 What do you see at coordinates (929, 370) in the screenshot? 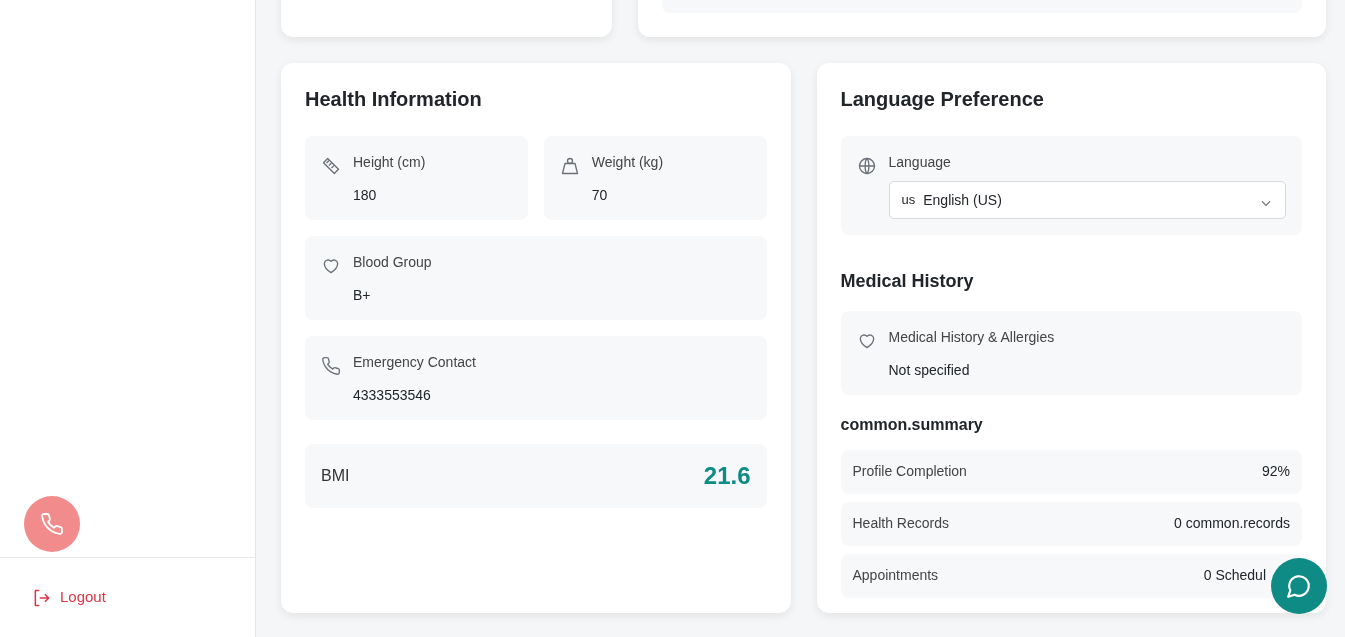
I see `field-value: Not specified` at bounding box center [929, 370].